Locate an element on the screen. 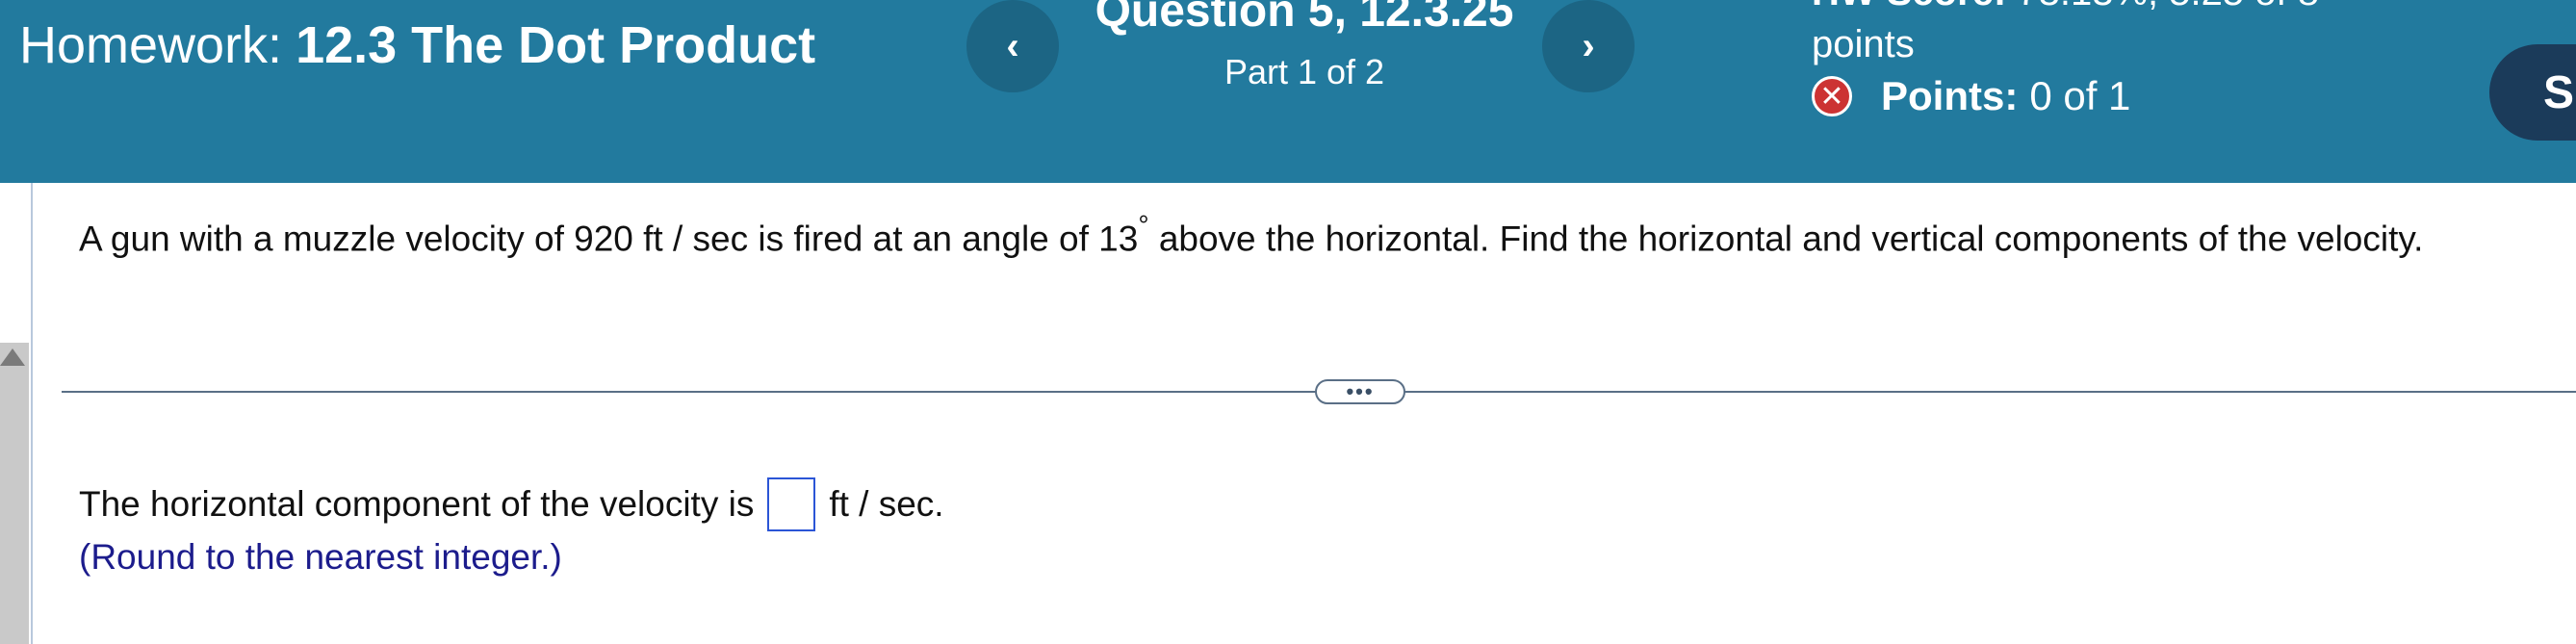  expand-solution-button: ••• is located at coordinates (1360, 392).